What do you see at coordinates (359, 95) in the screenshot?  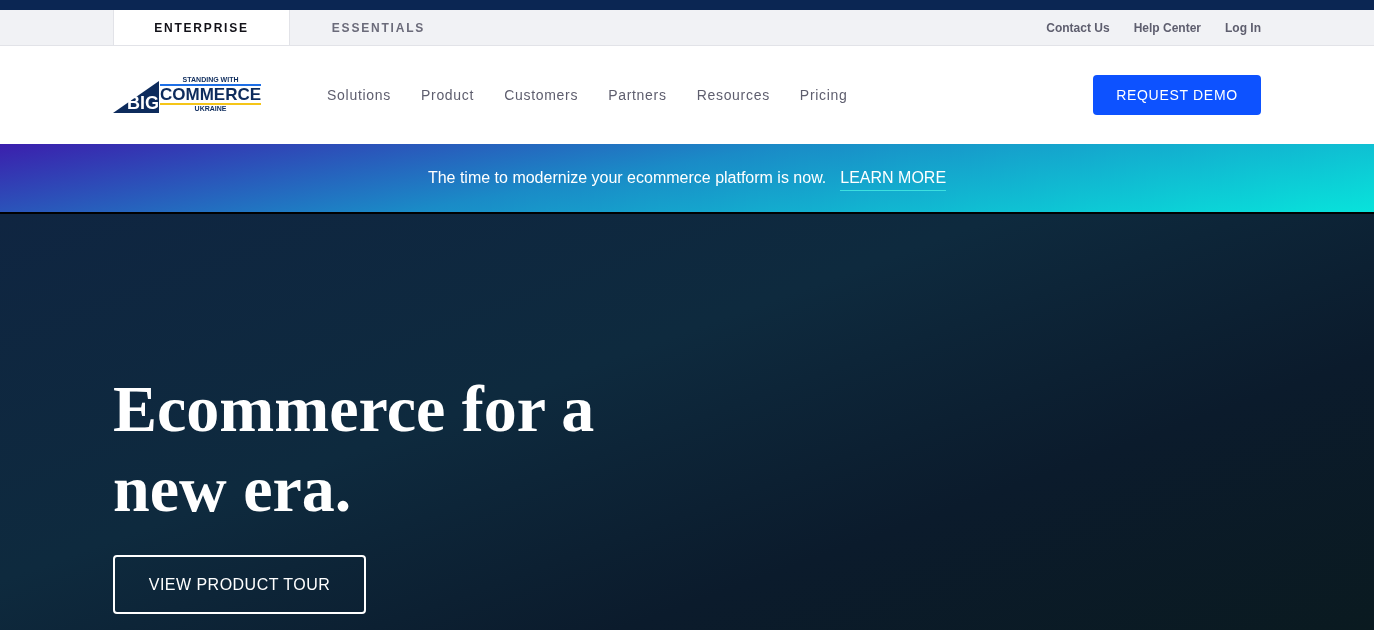 I see `nav-link: Solutions` at bounding box center [359, 95].